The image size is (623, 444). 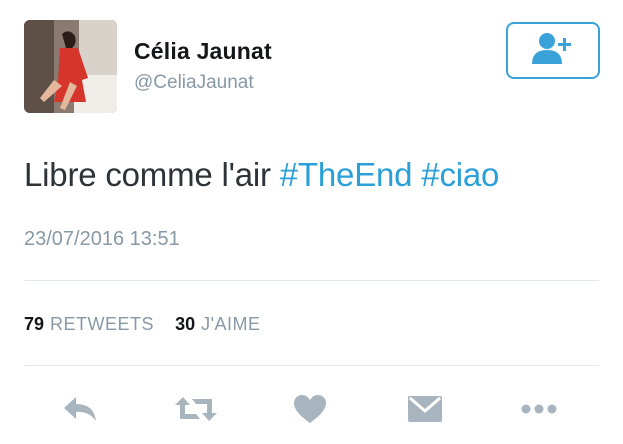 I want to click on reply-button, so click(x=80, y=409).